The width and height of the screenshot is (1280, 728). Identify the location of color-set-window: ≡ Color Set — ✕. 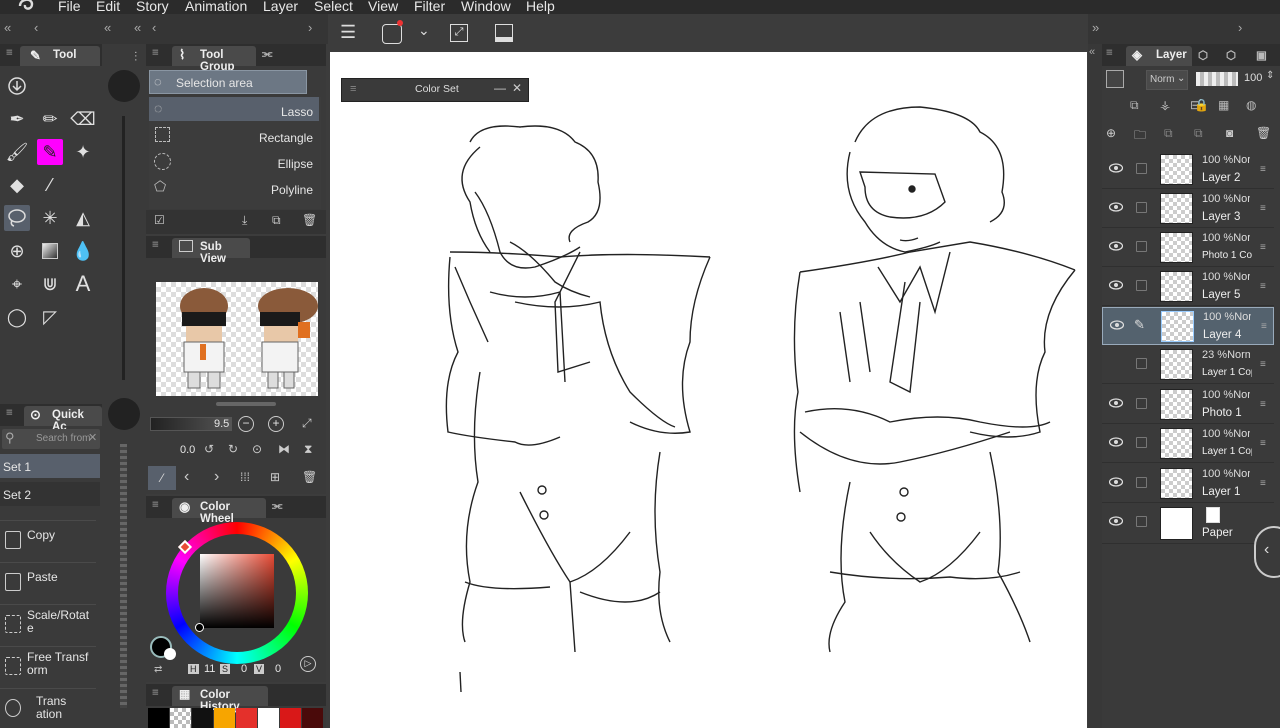
(435, 90).